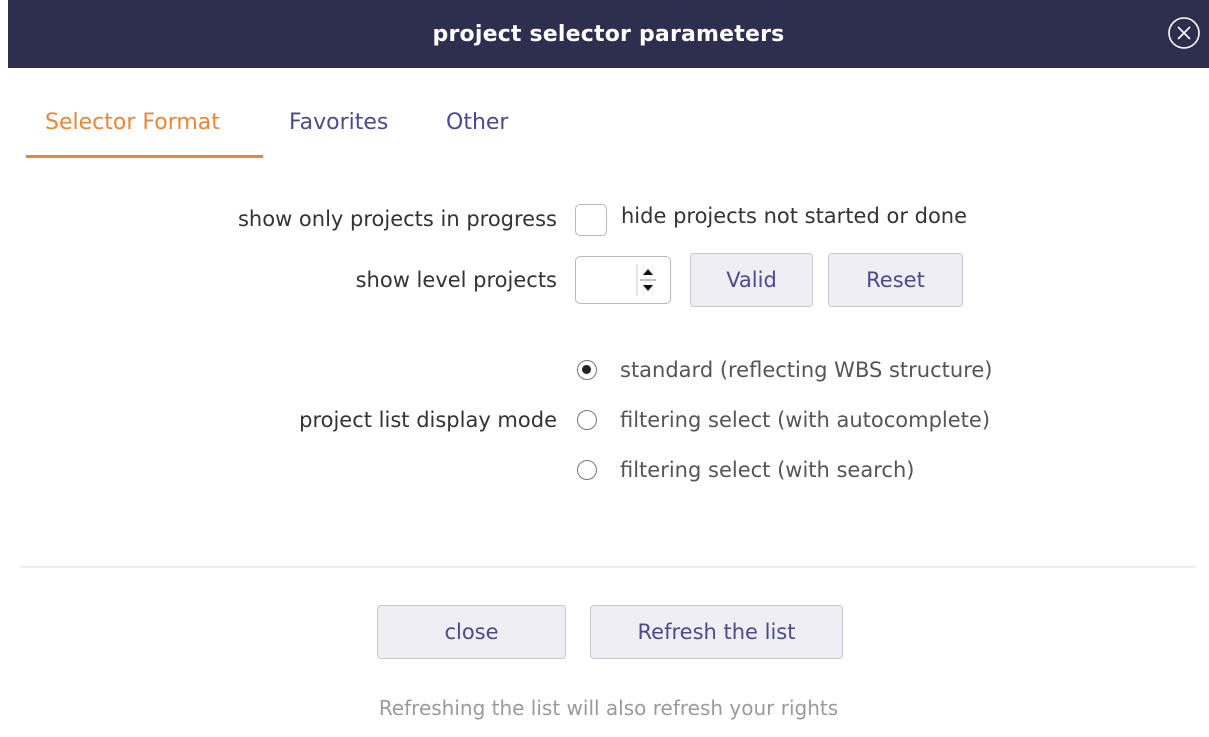 The image size is (1209, 737). I want to click on radio-label-standard: standard (reflecting WBS structure), so click(806, 370).